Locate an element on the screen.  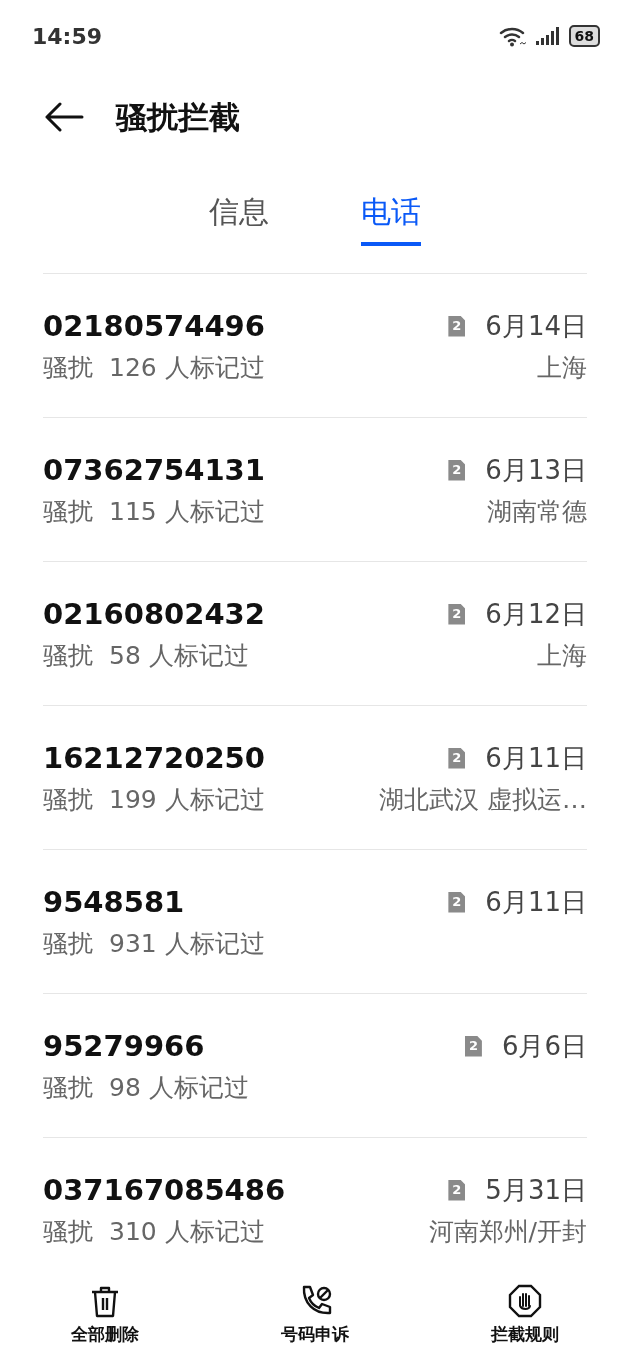
location-text: 河南郑州/开封 is located at coordinates (507, 1232).